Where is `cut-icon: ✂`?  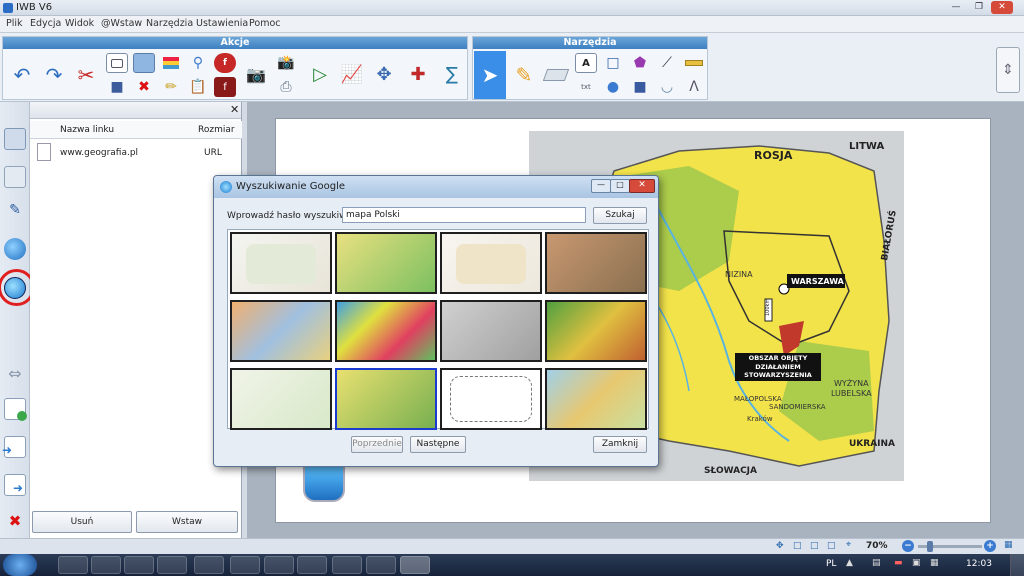
cut-icon: ✂ is located at coordinates (86, 75).